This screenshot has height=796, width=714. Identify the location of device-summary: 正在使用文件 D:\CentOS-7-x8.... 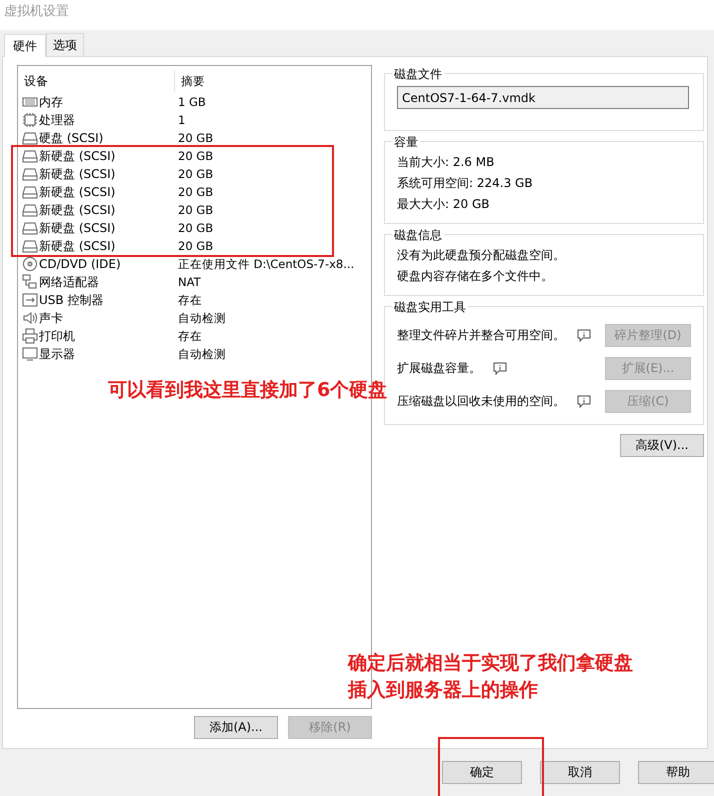
(266, 264).